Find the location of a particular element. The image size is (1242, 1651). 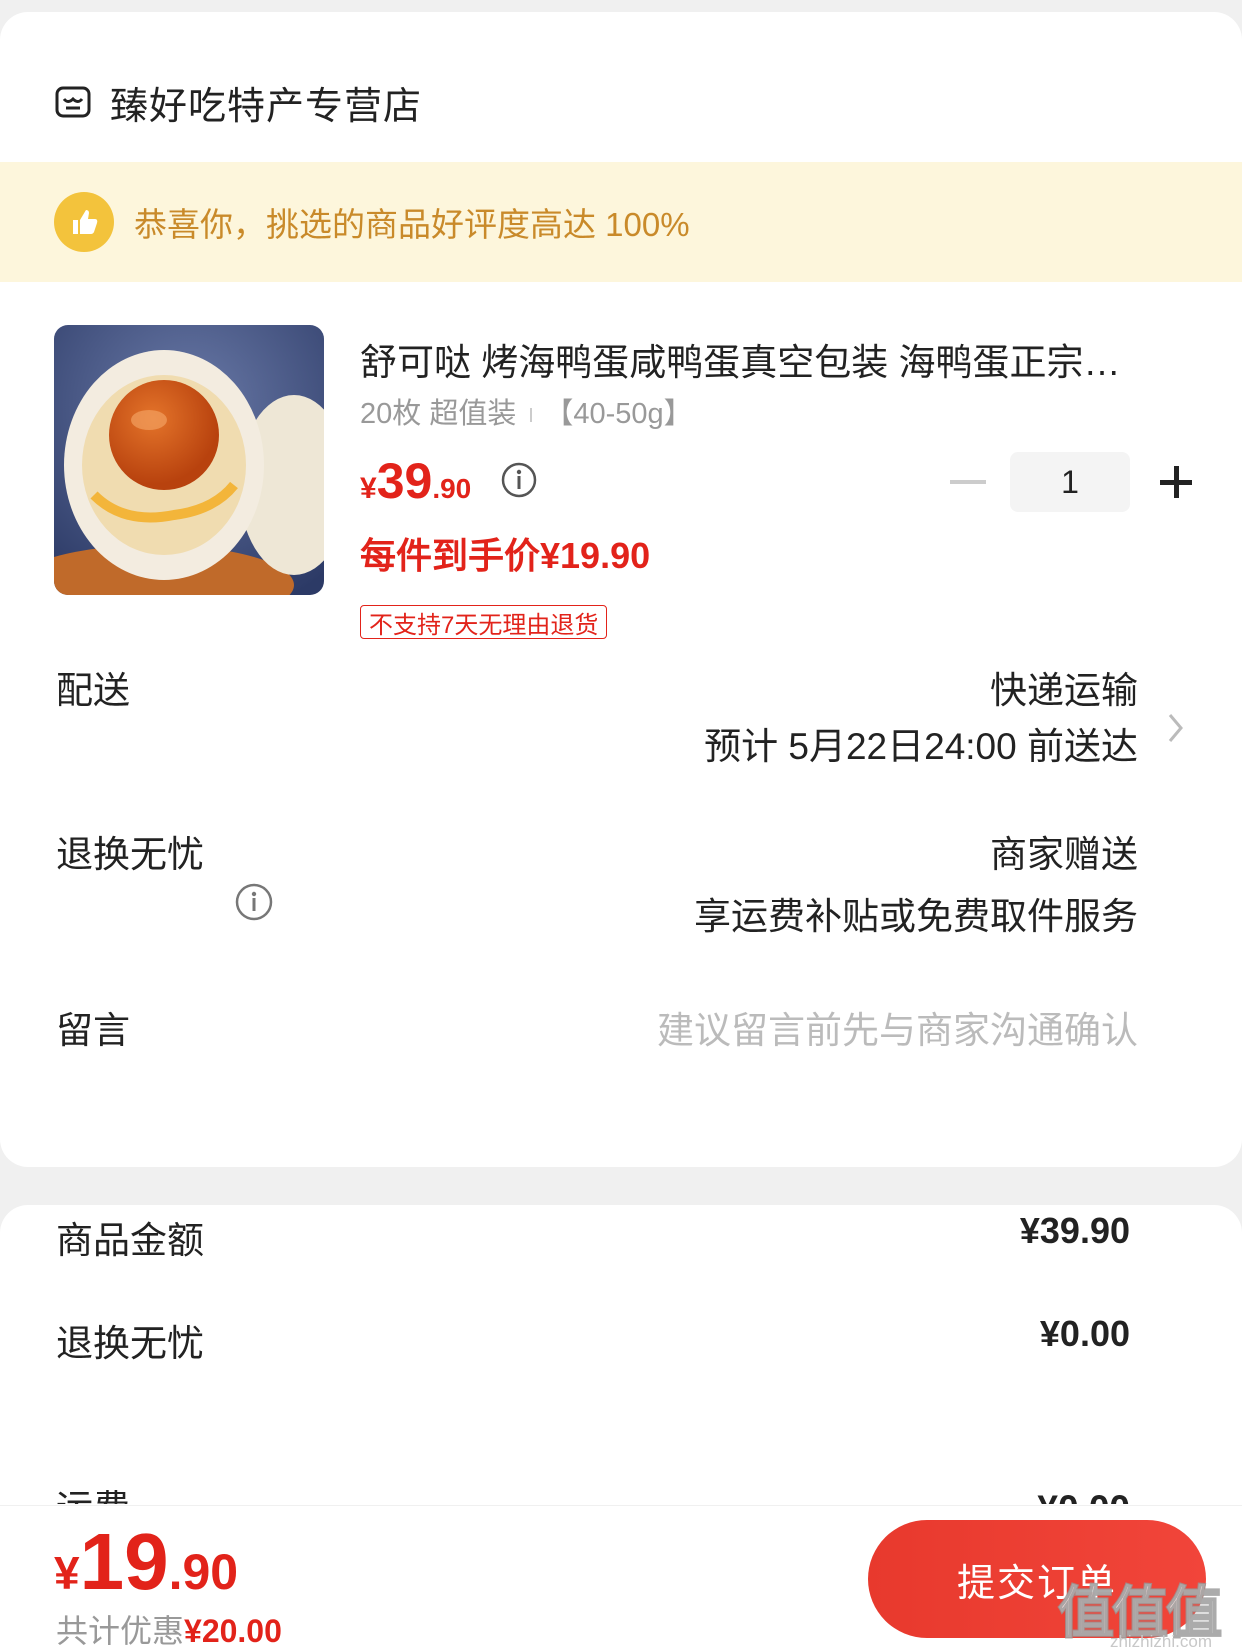

total-integer: 19 is located at coordinates (124, 1561).